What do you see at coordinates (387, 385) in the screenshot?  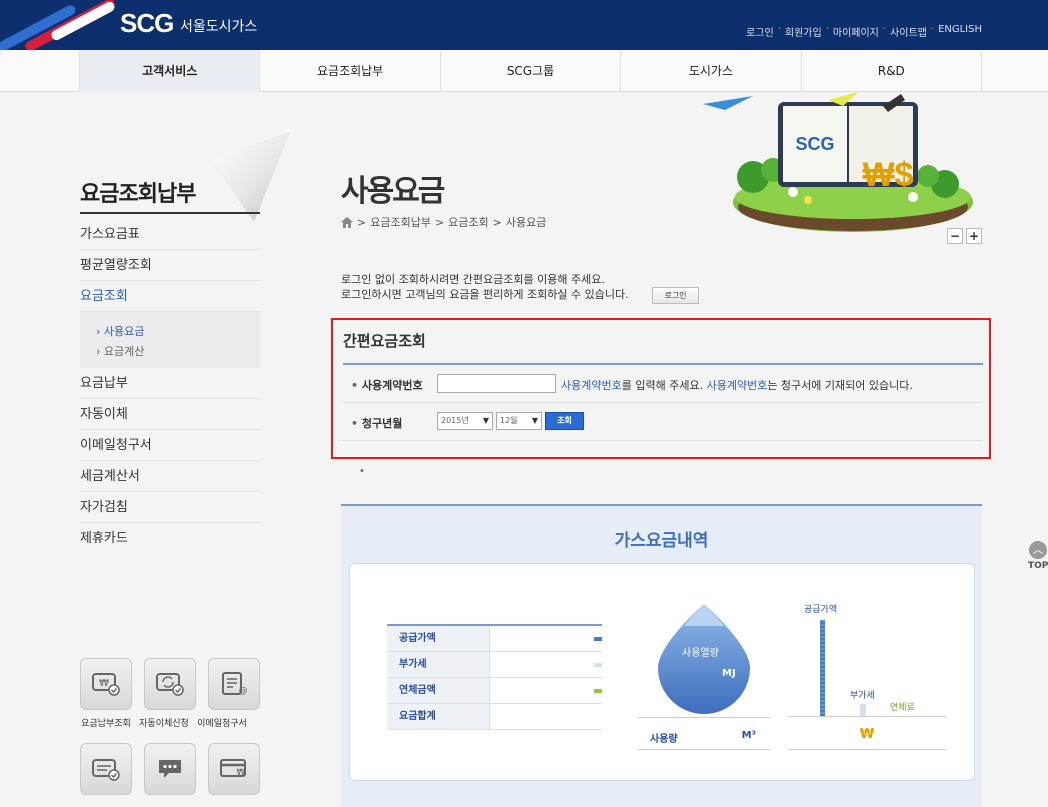 I see `contract-number-label: 사용계약번호` at bounding box center [387, 385].